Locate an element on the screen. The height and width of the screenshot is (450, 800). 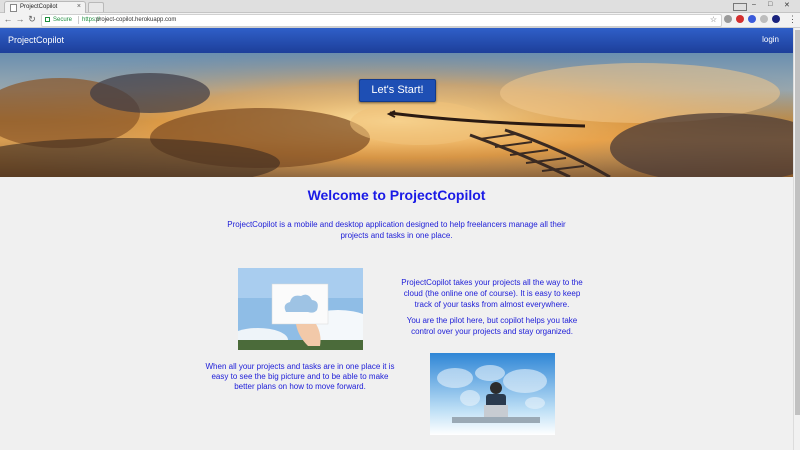
secure-label: Secure is located at coordinates (63, 20).